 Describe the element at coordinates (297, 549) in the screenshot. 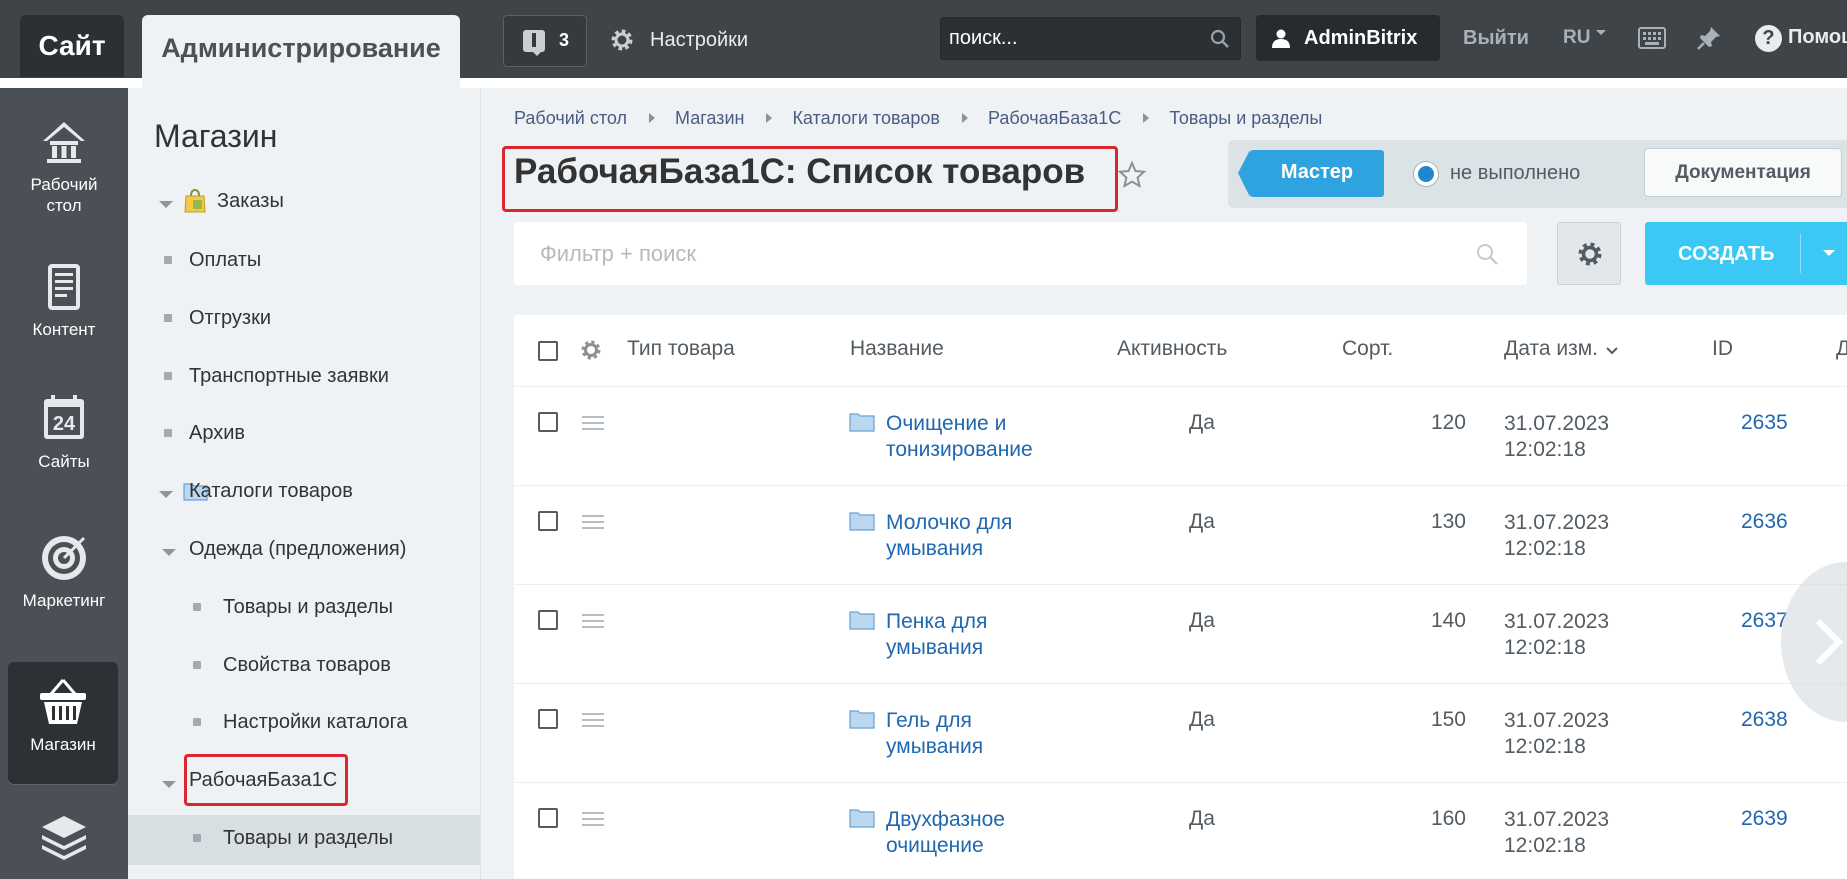

I see `sidebar-item-clothes: Одежда (предложения)` at that location.